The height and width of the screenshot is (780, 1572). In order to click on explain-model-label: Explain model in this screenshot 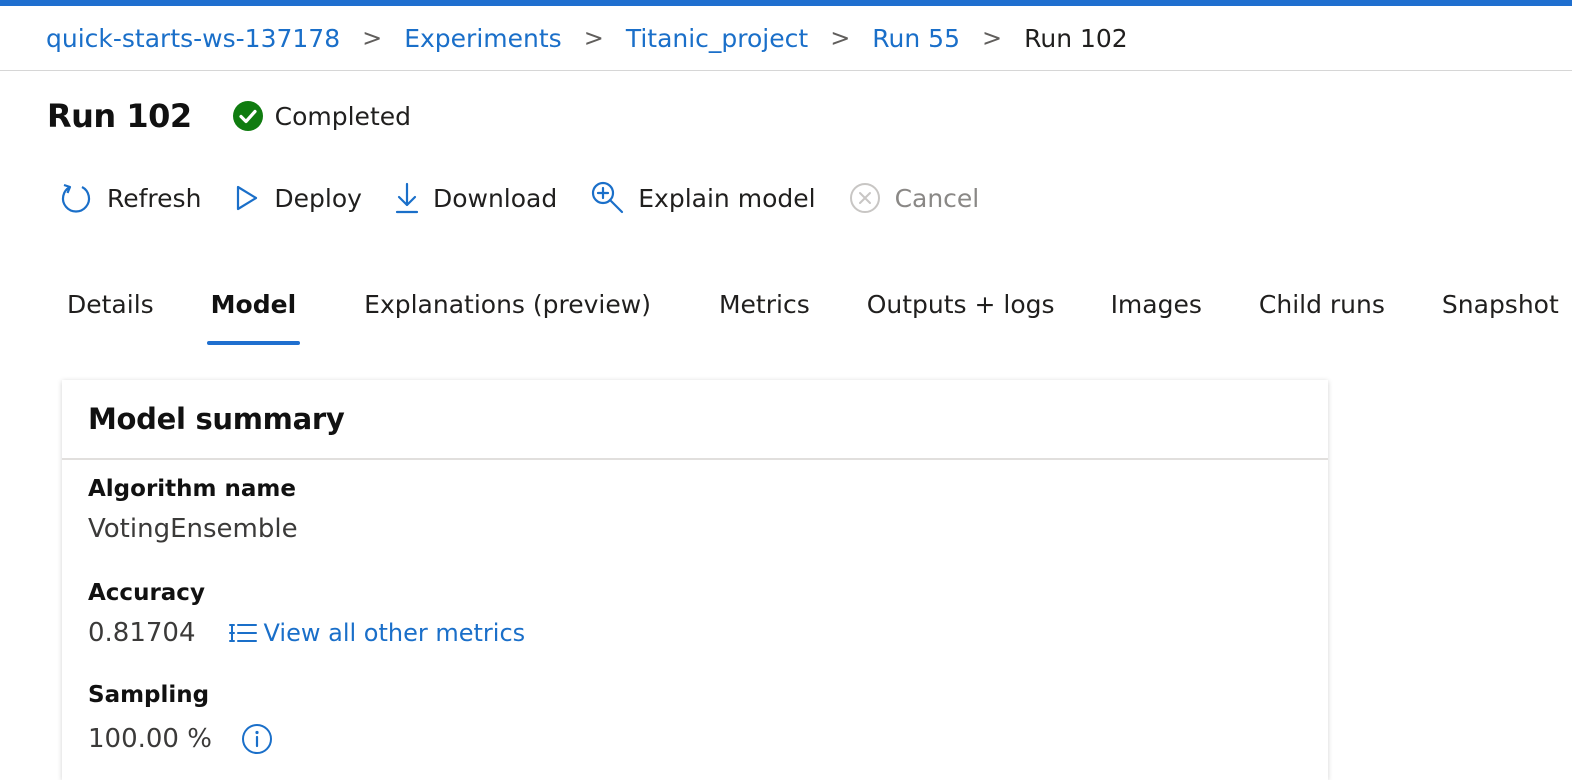, I will do `click(727, 198)`.